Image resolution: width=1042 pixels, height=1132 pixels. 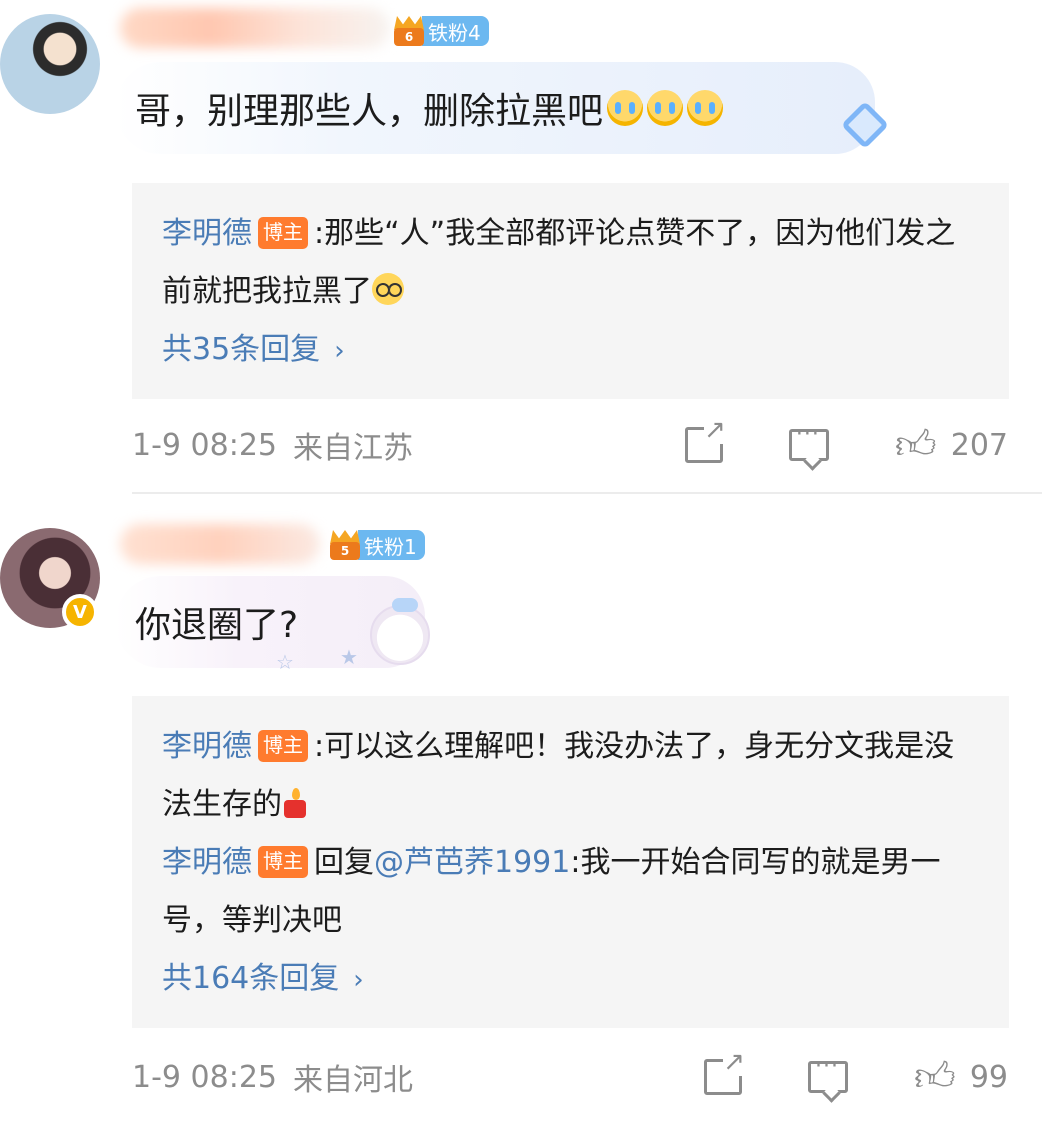 I want to click on more-replies-link: 共164条回复 ›, so click(x=570, y=979).